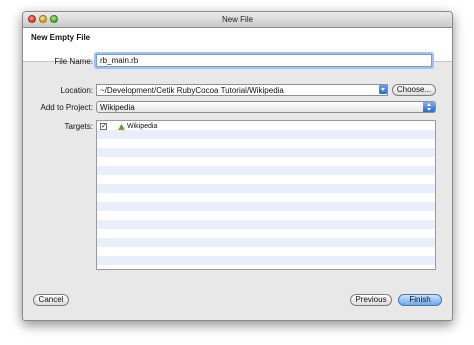 The width and height of the screenshot is (474, 345). Describe the element at coordinates (66, 107) in the screenshot. I see `add-to-project-label: Add to Project:` at that location.